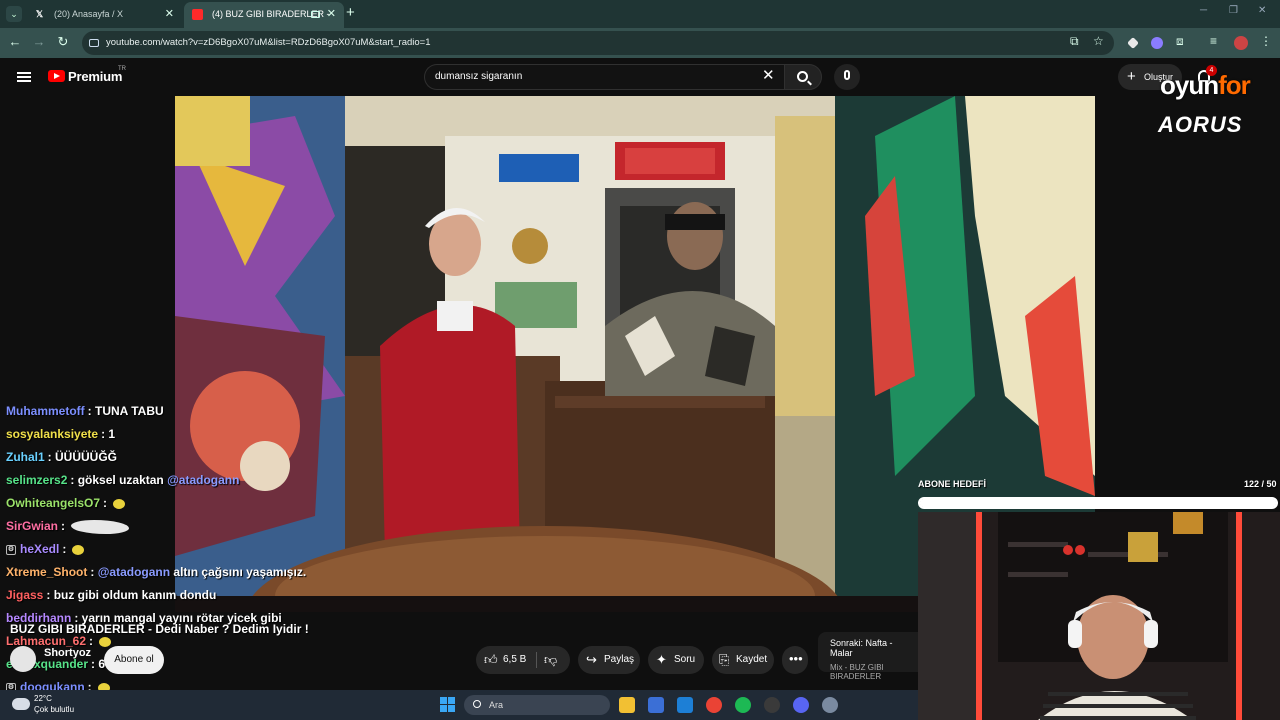 Image resolution: width=1280 pixels, height=720 pixels. I want to click on mail-icon, so click(685, 705).